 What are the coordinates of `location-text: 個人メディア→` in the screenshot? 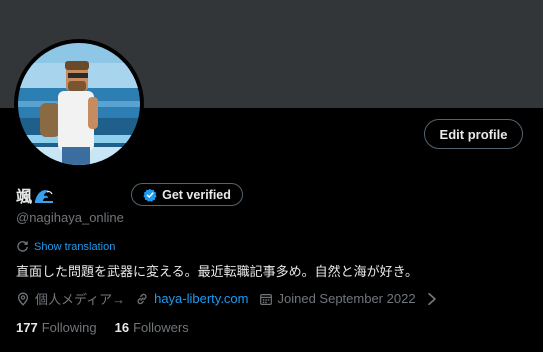 It's located at (80, 299).